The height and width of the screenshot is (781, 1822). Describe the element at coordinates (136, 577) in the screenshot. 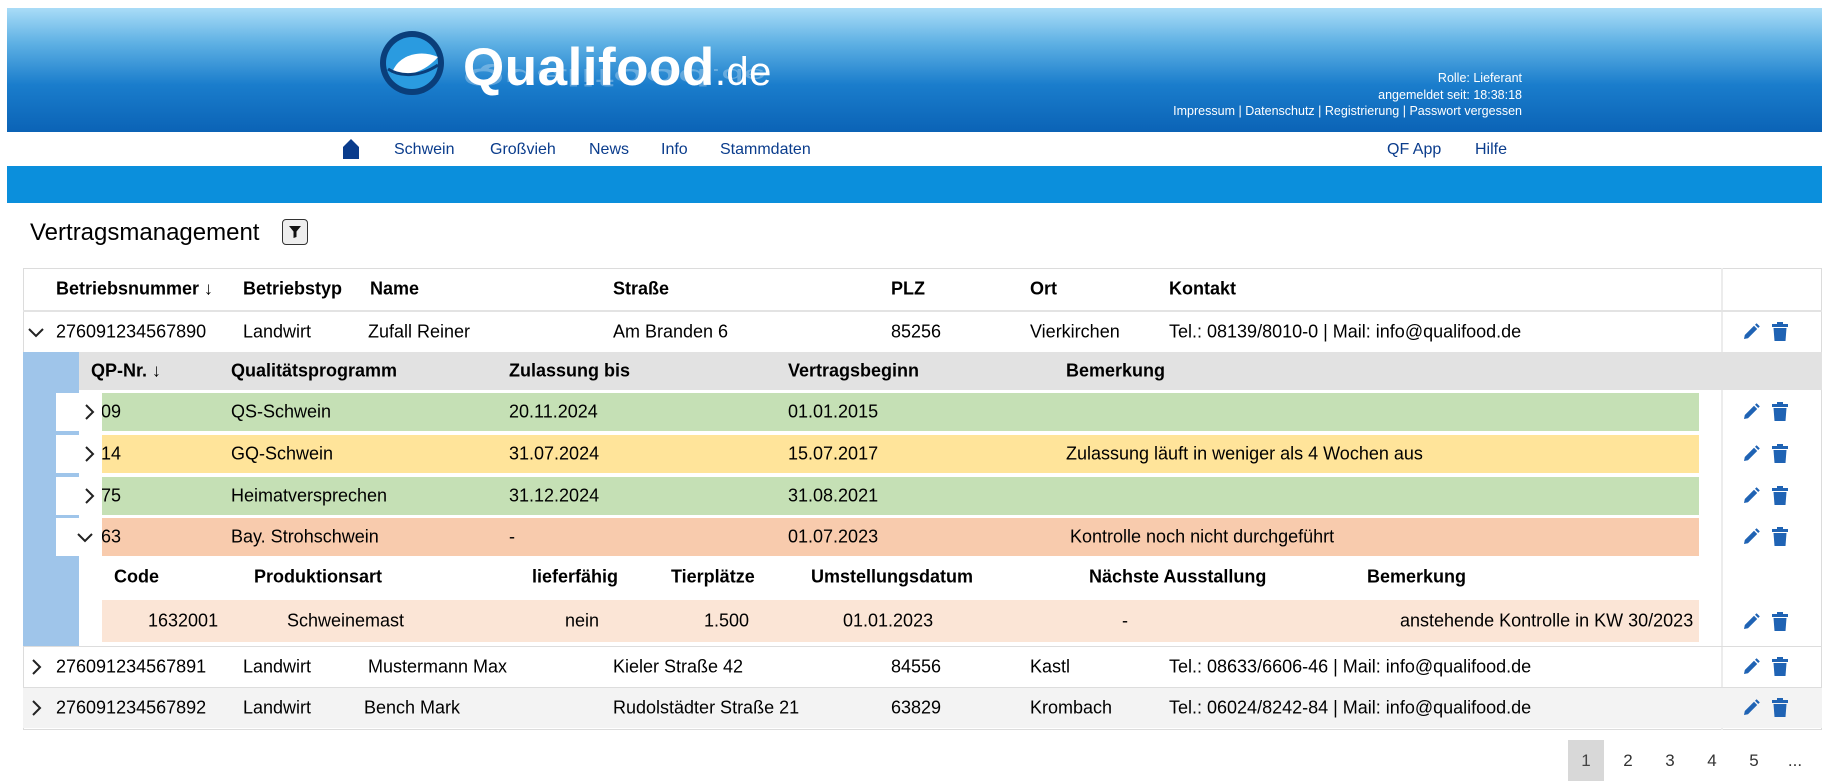

I see `col-code: Code` at that location.